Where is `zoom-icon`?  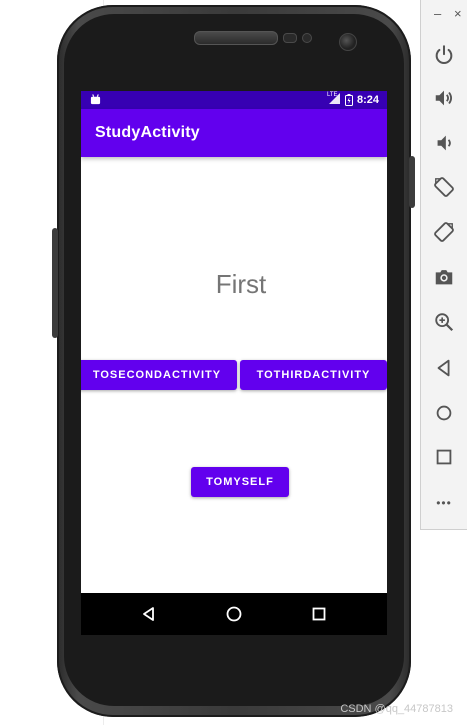 zoom-icon is located at coordinates (444, 322).